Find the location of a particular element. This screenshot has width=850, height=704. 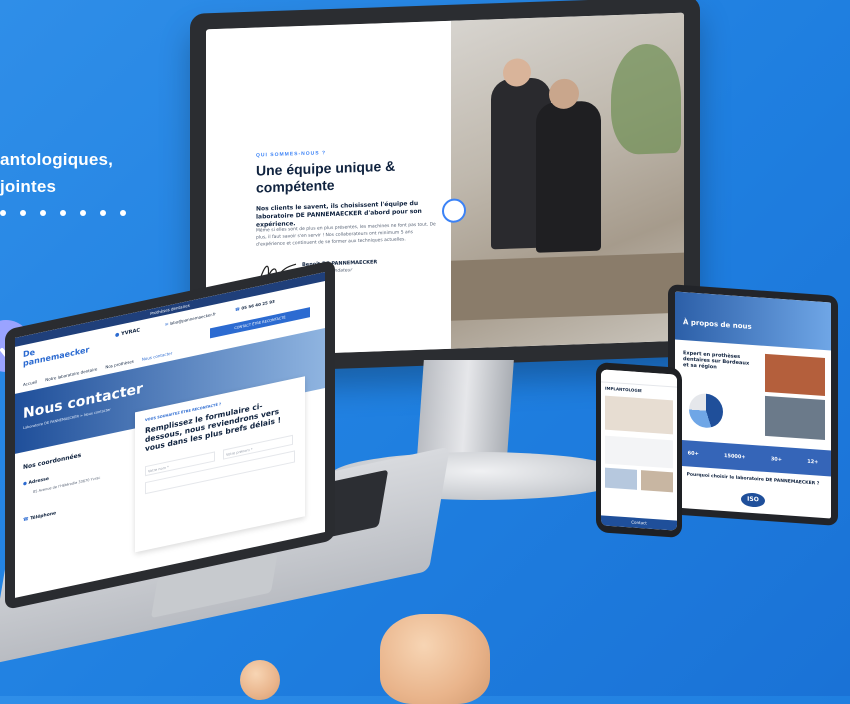

mail-icon: ✉ is located at coordinates (167, 324).